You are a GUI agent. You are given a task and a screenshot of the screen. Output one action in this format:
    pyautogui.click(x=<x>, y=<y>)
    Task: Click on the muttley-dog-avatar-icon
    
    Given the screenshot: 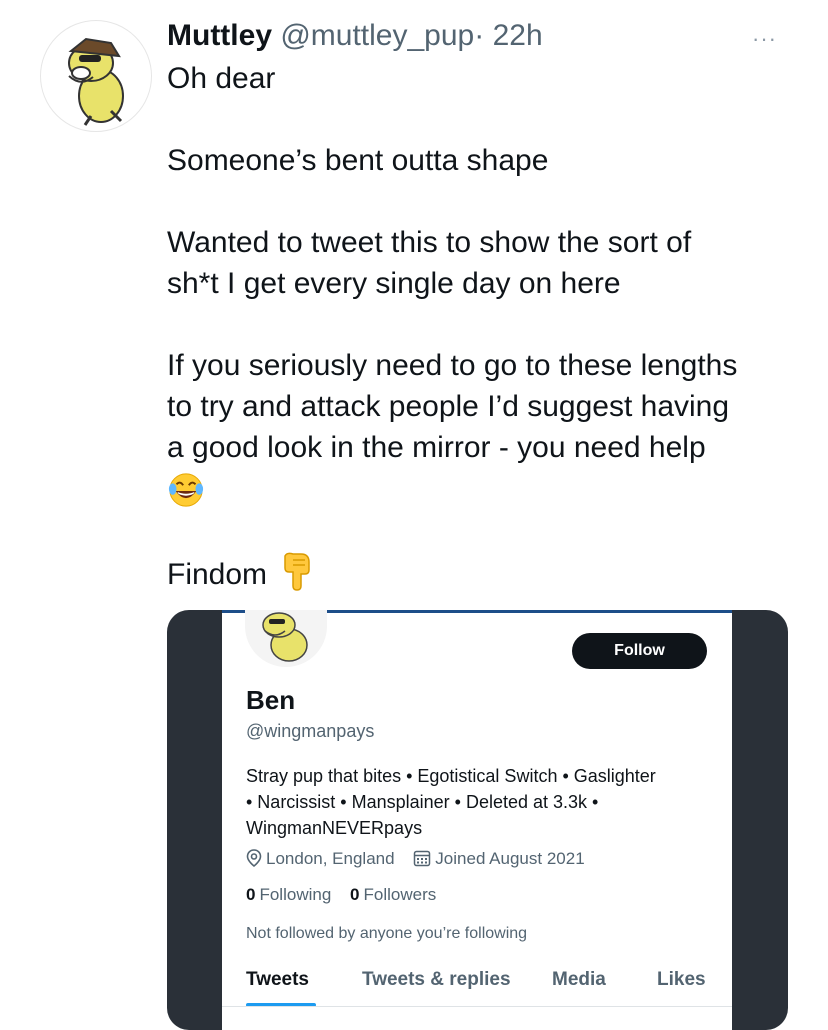 What is the action you would take?
    pyautogui.click(x=96, y=81)
    